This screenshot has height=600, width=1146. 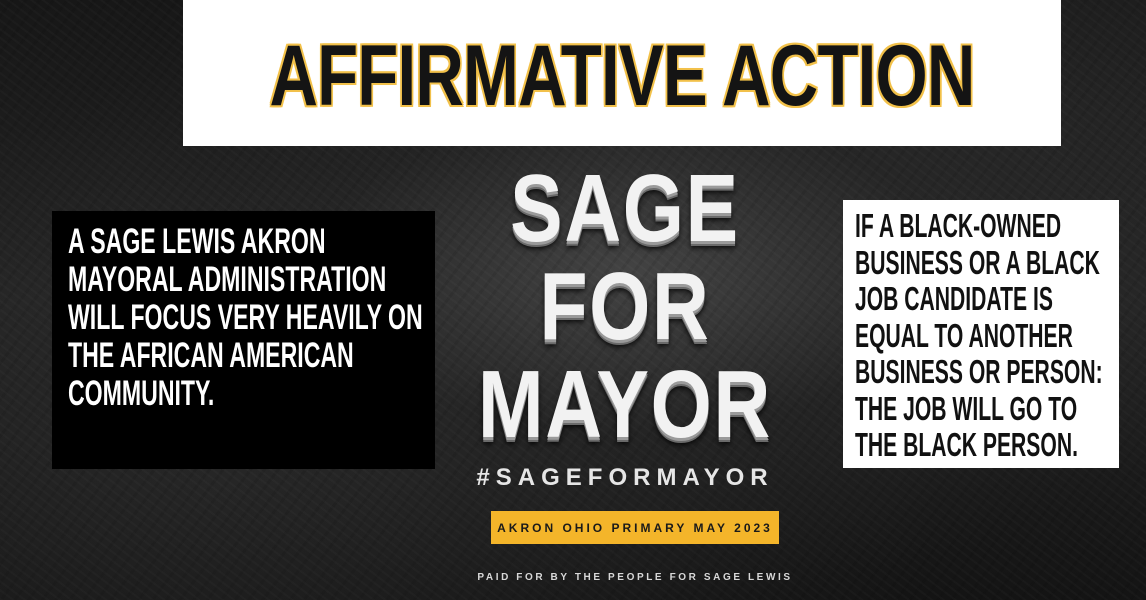 I want to click on paid-for-disclaimer: PAID FOR BY THE PEOPLE FOR SAGE LEWIS, so click(x=635, y=577).